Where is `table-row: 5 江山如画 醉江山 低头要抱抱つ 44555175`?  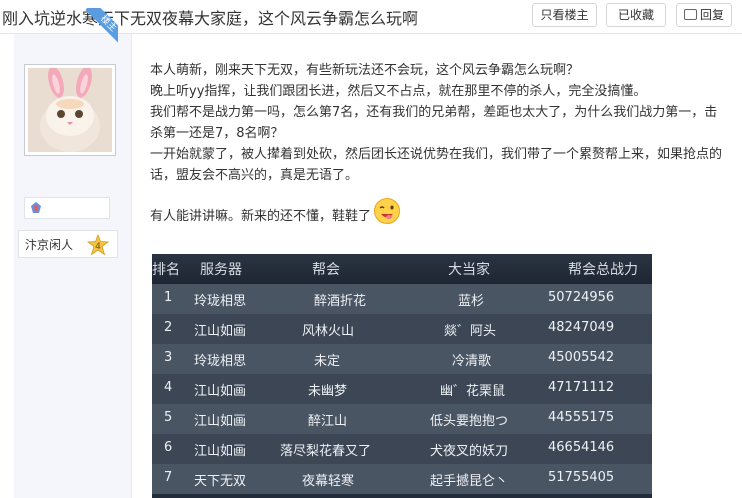
table-row: 5 江山如画 醉江山 低头要抱抱つ 44555175 is located at coordinates (402, 419).